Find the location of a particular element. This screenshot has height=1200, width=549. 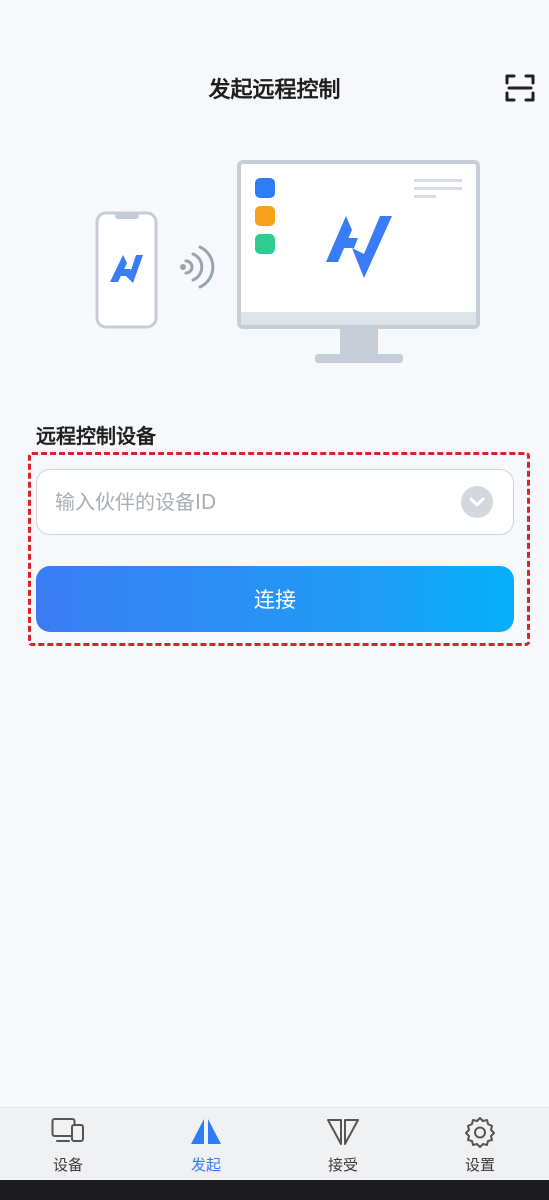

nav-label-settings: 设置 is located at coordinates (479, 1165).